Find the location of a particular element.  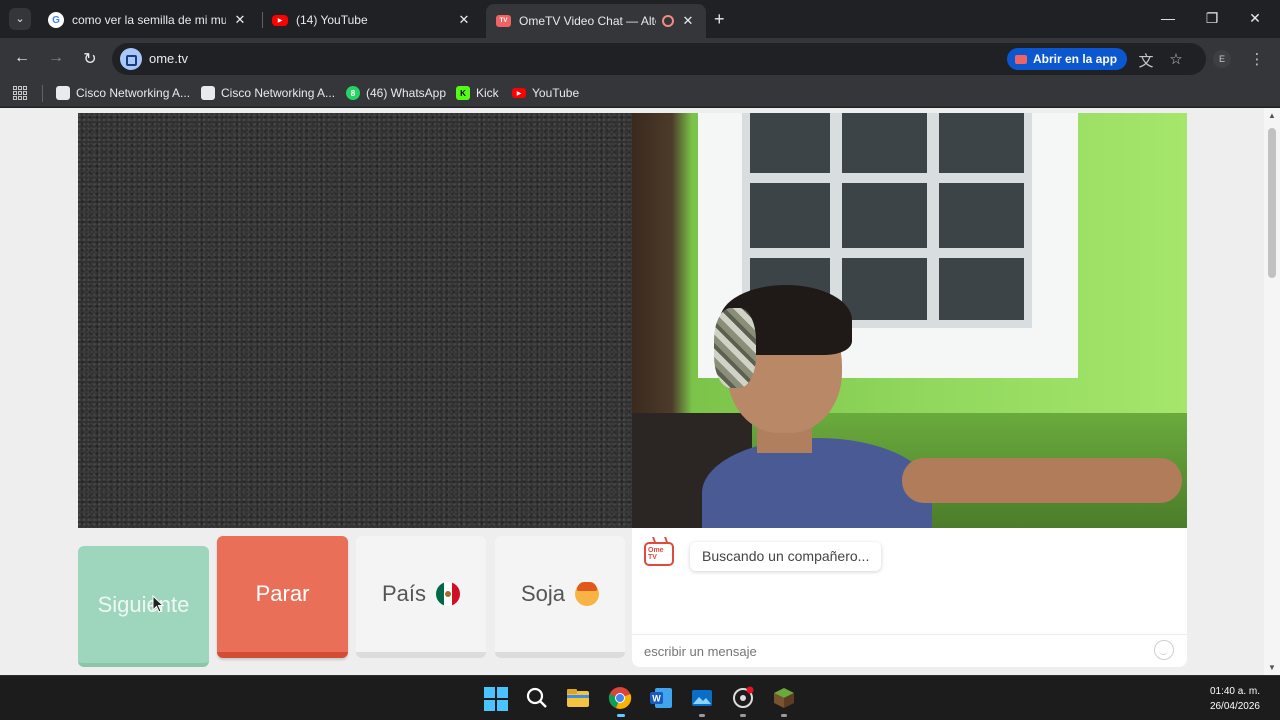

next-button-label: Siguiente is located at coordinates (143, 604).